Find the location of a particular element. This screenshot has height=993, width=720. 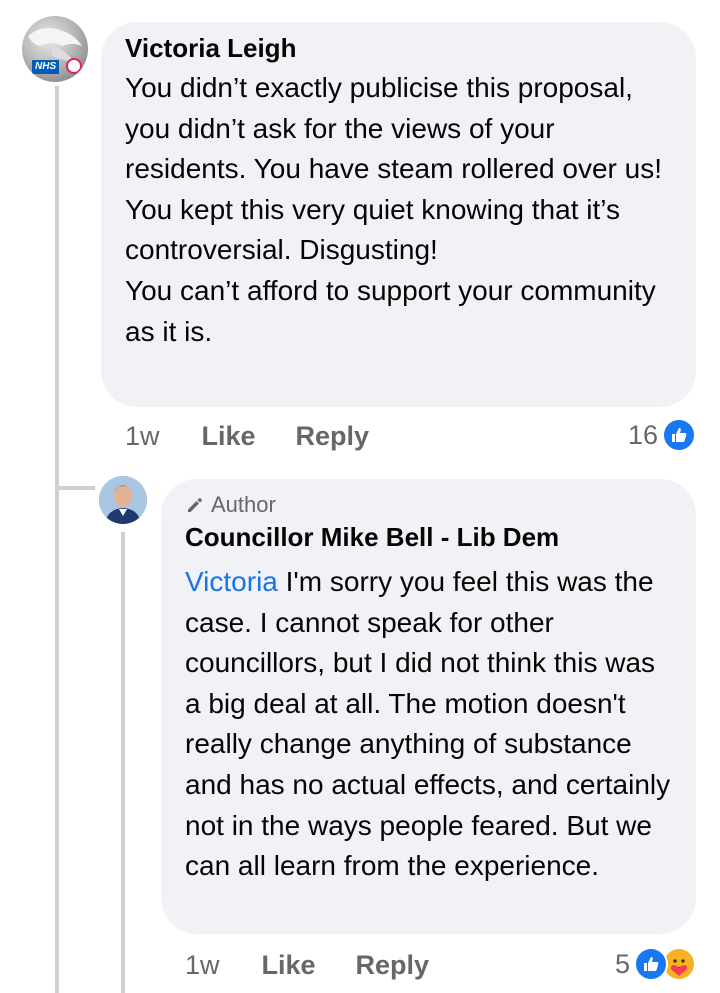

reply-author-name: Councillor Mike Bell - Lib Dem is located at coordinates (428, 537).